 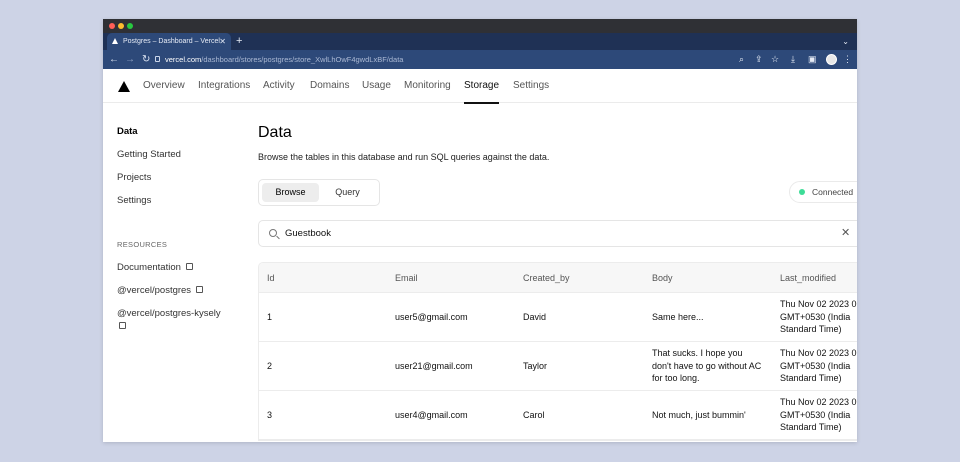 What do you see at coordinates (239, 41) in the screenshot?
I see `new-tab-icon: +` at bounding box center [239, 41].